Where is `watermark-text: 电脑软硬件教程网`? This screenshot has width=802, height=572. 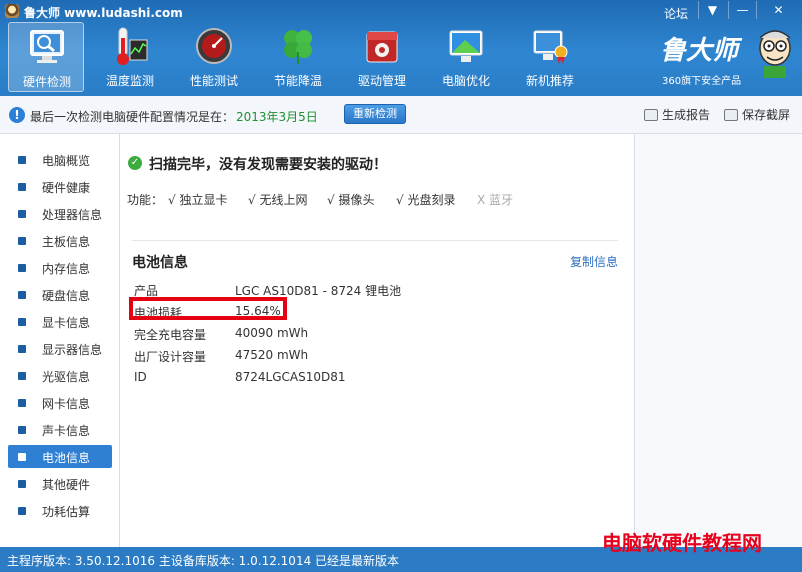
watermark-text: 电脑软硬件教程网 is located at coordinates (682, 543).